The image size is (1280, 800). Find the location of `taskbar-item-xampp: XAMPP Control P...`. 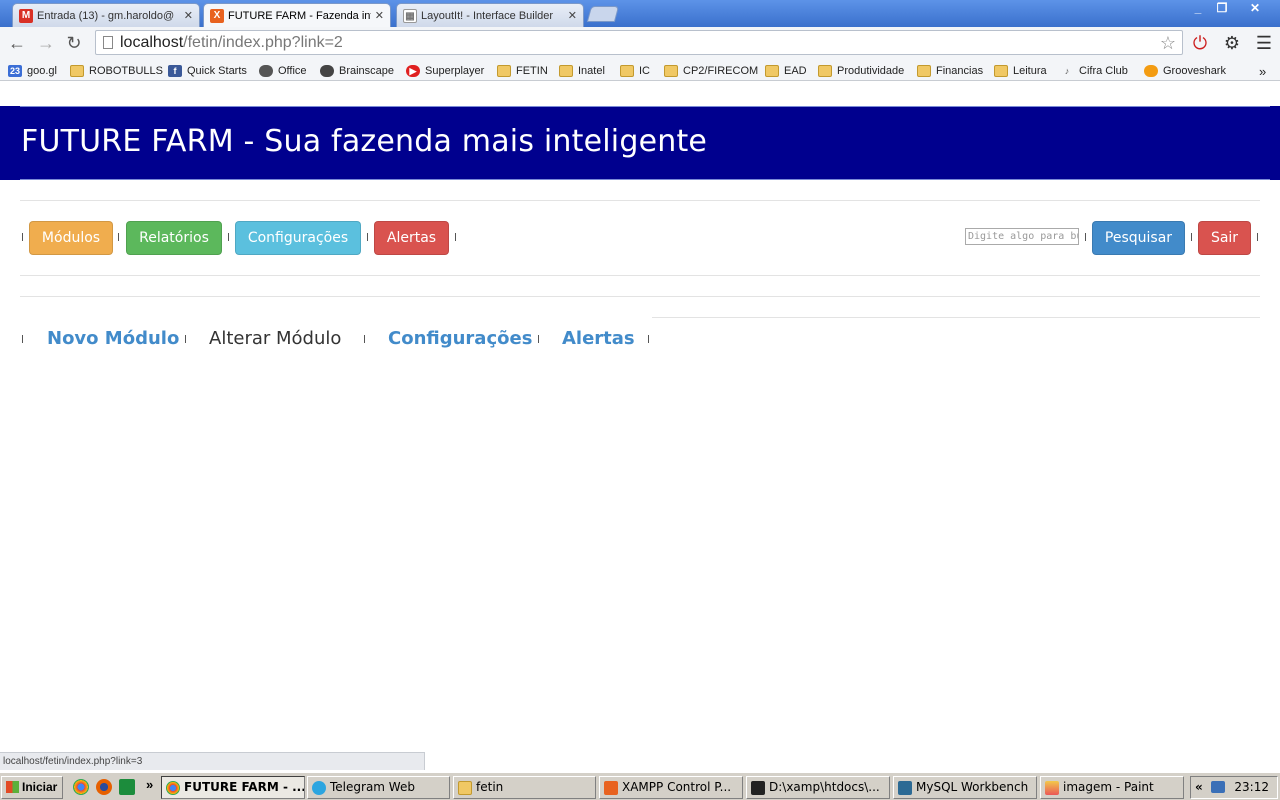

taskbar-item-xampp: XAMPP Control P... is located at coordinates (671, 787).